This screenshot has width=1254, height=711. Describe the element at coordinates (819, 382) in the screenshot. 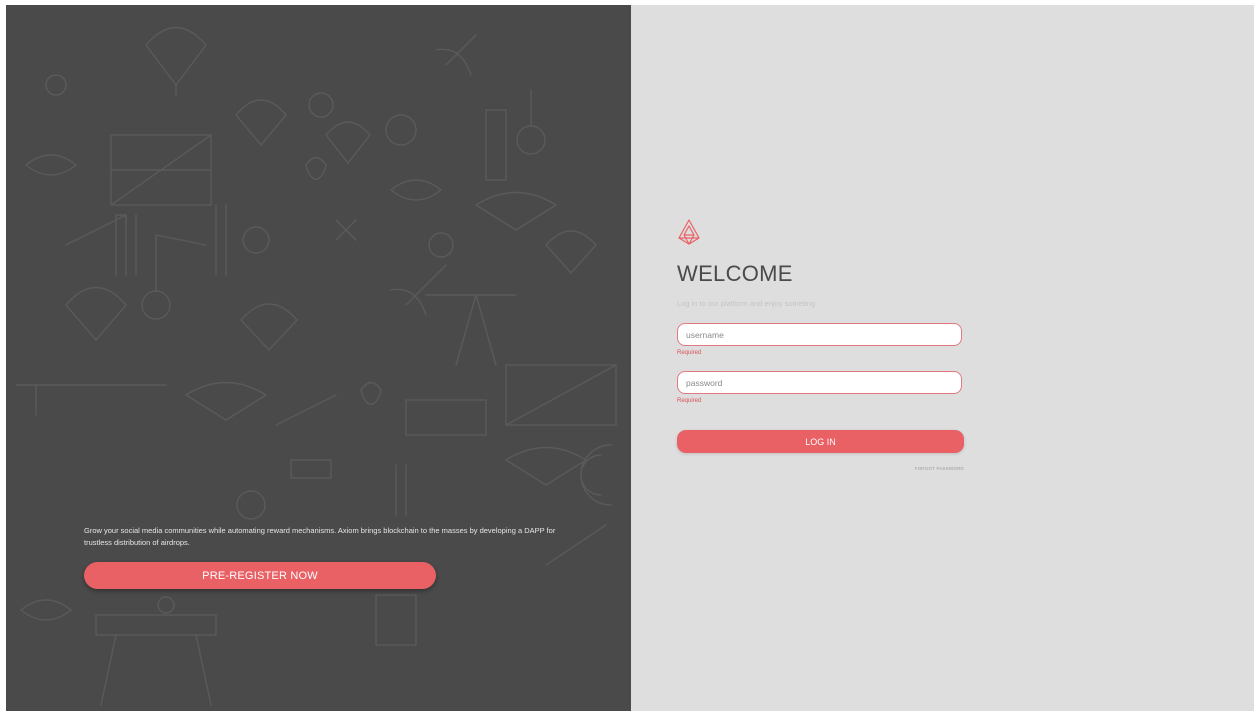

I see `password-input` at that location.